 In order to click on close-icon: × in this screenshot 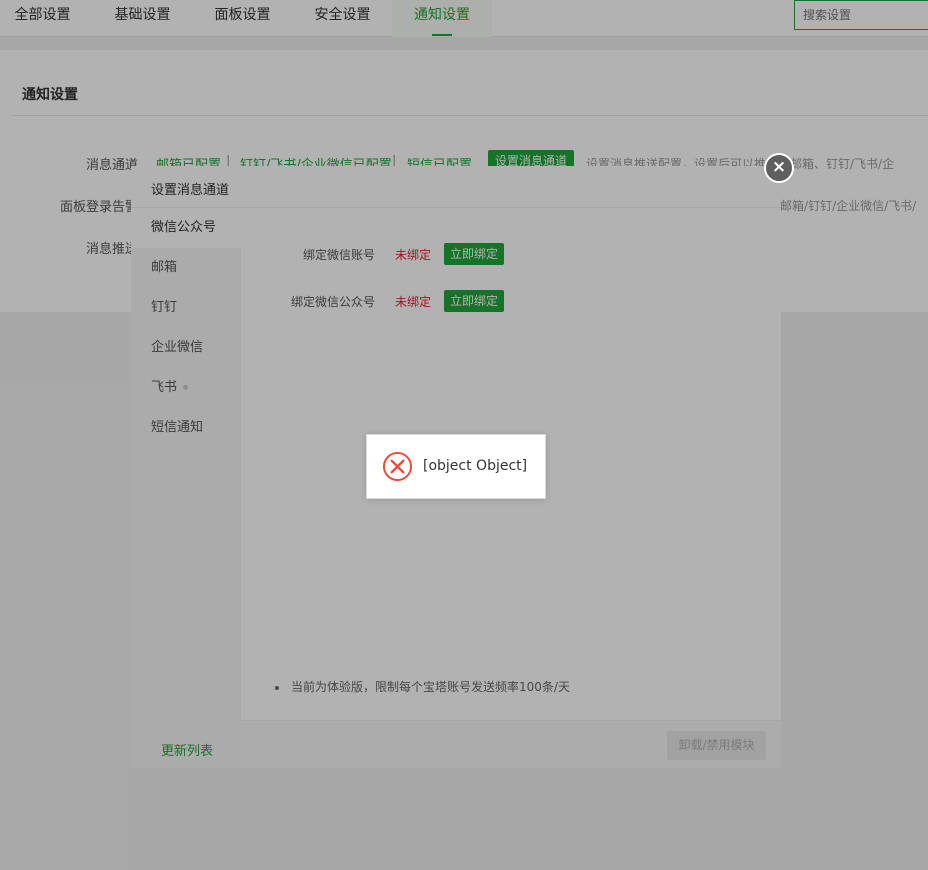, I will do `click(779, 168)`.